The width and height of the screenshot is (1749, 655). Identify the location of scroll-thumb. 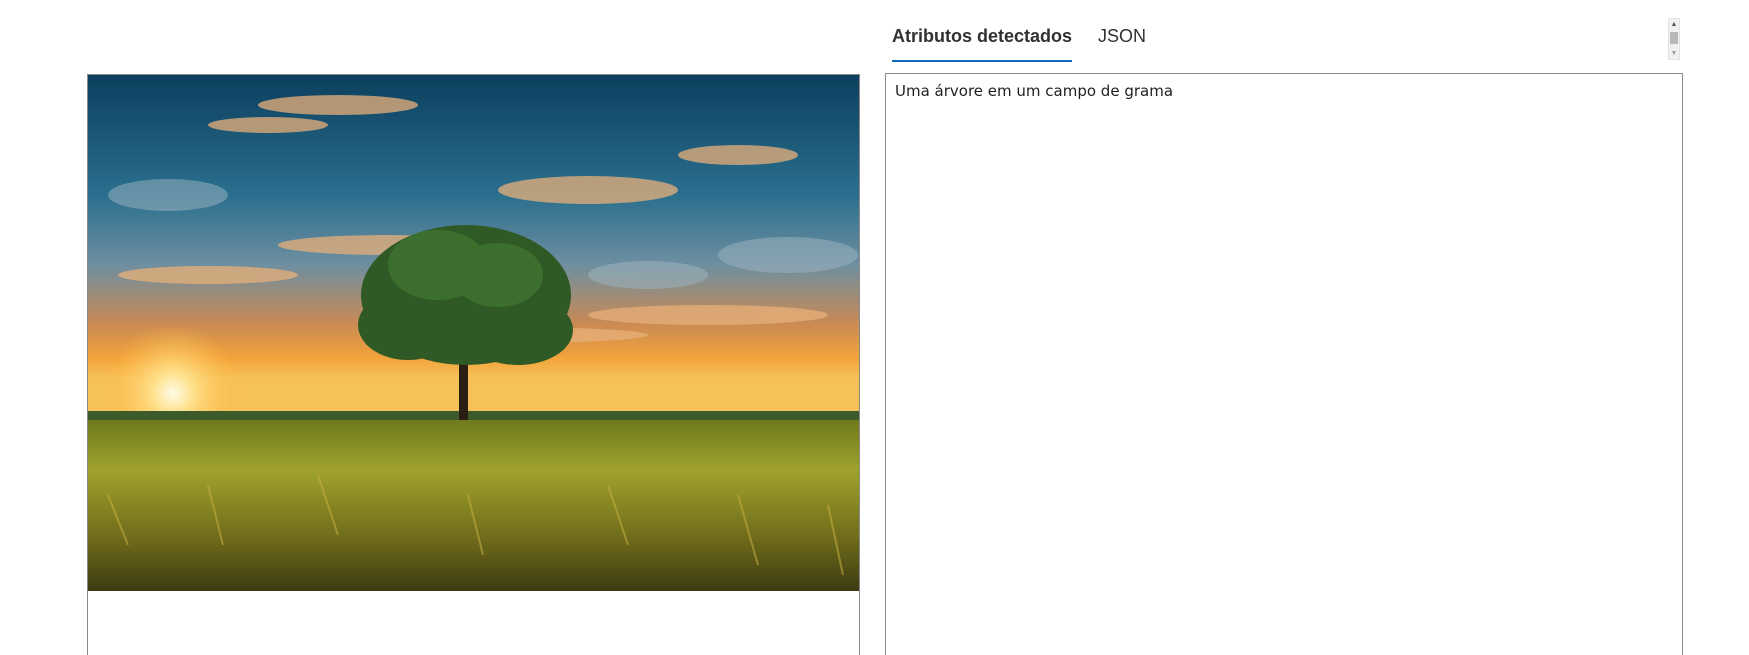
(1674, 38).